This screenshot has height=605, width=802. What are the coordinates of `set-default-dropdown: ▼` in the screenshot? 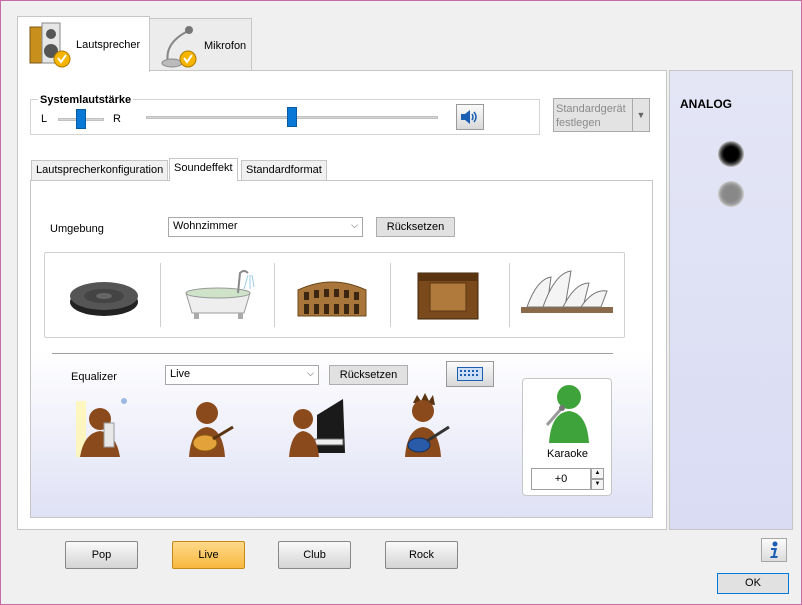 It's located at (640, 115).